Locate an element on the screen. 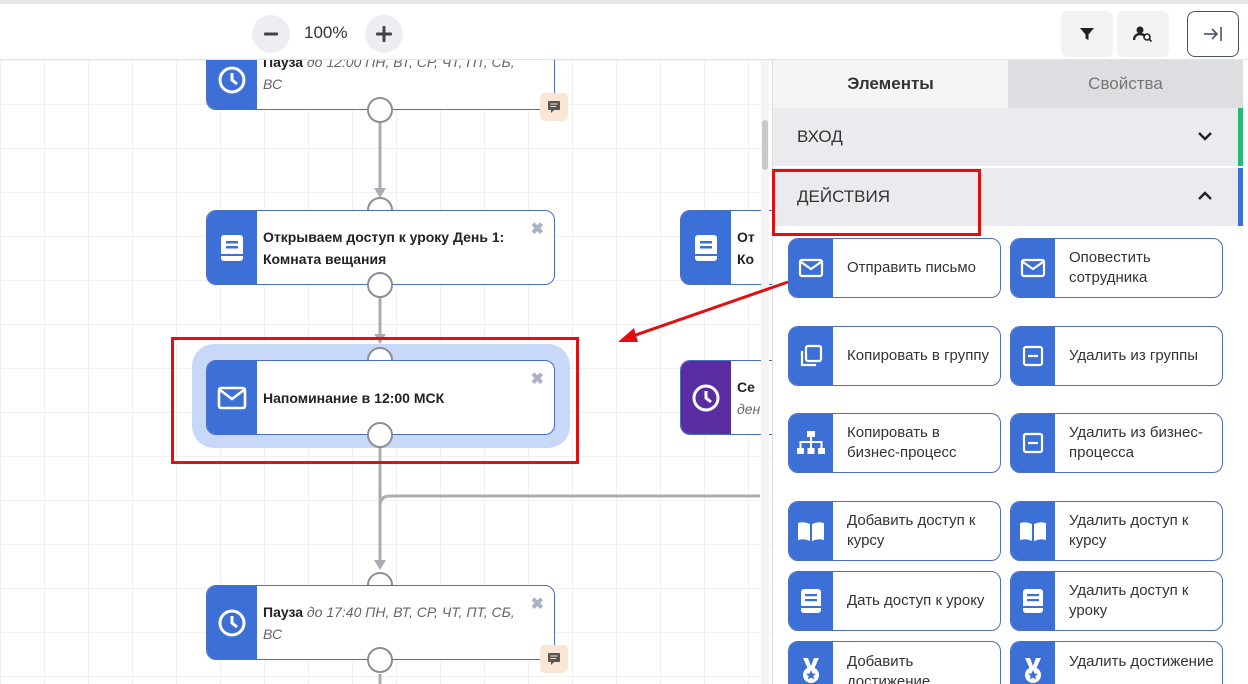  collapse-panel-button is located at coordinates (1213, 34).